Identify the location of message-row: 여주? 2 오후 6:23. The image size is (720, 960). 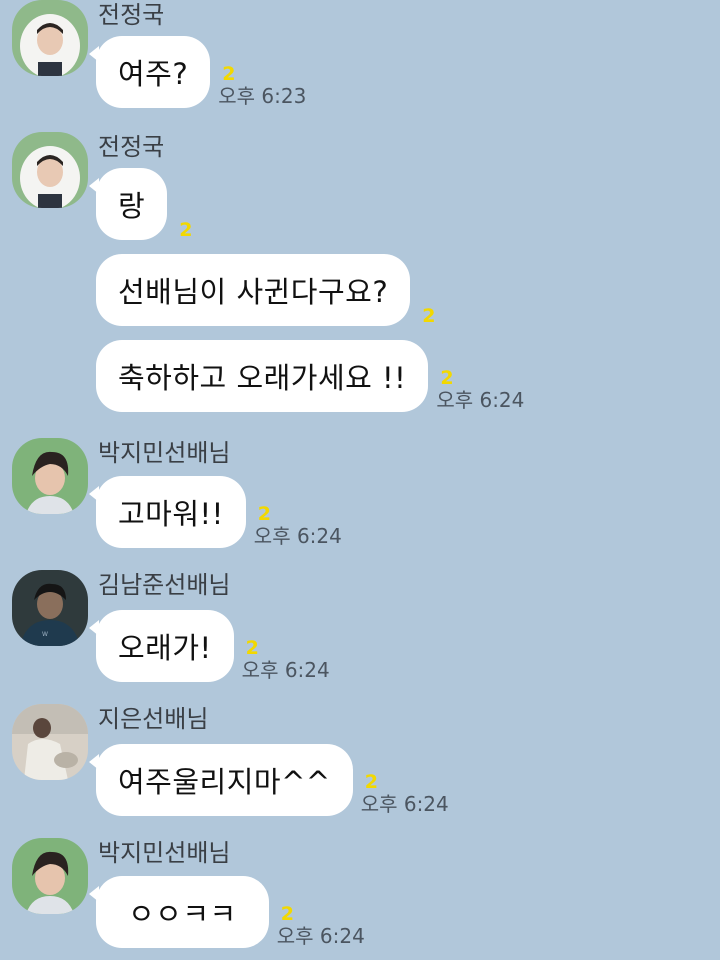
(197, 72).